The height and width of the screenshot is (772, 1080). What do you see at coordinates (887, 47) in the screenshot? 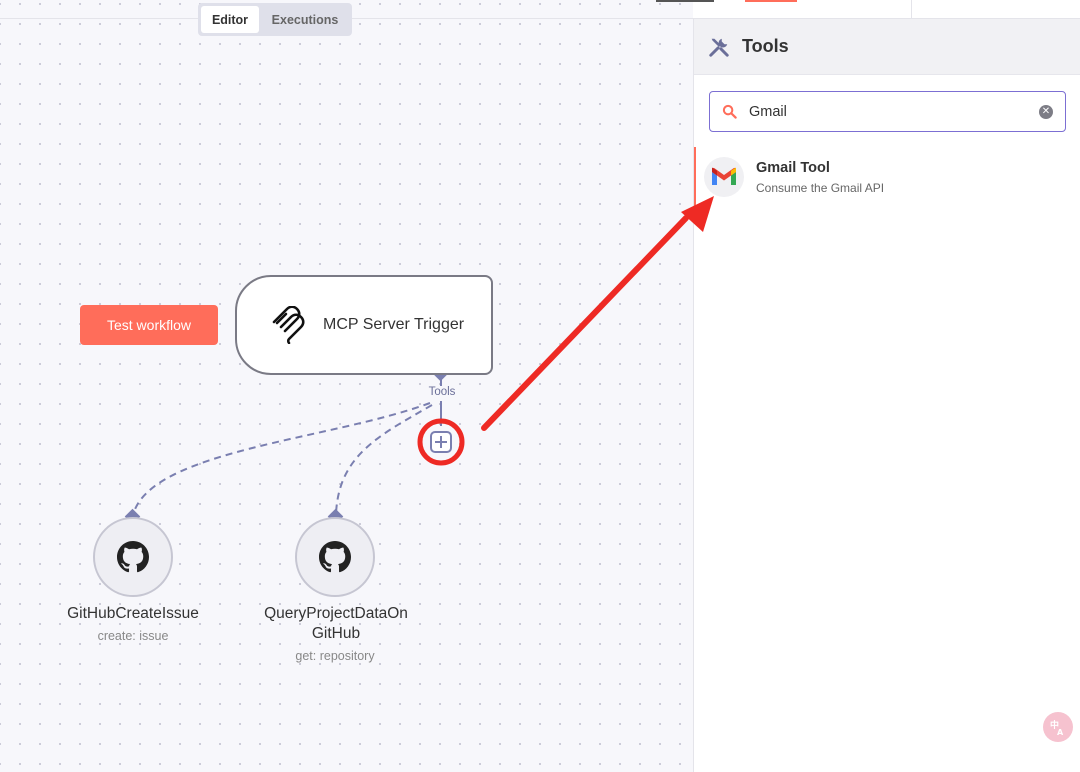
I see `tools-panel-header: Tools` at bounding box center [887, 47].